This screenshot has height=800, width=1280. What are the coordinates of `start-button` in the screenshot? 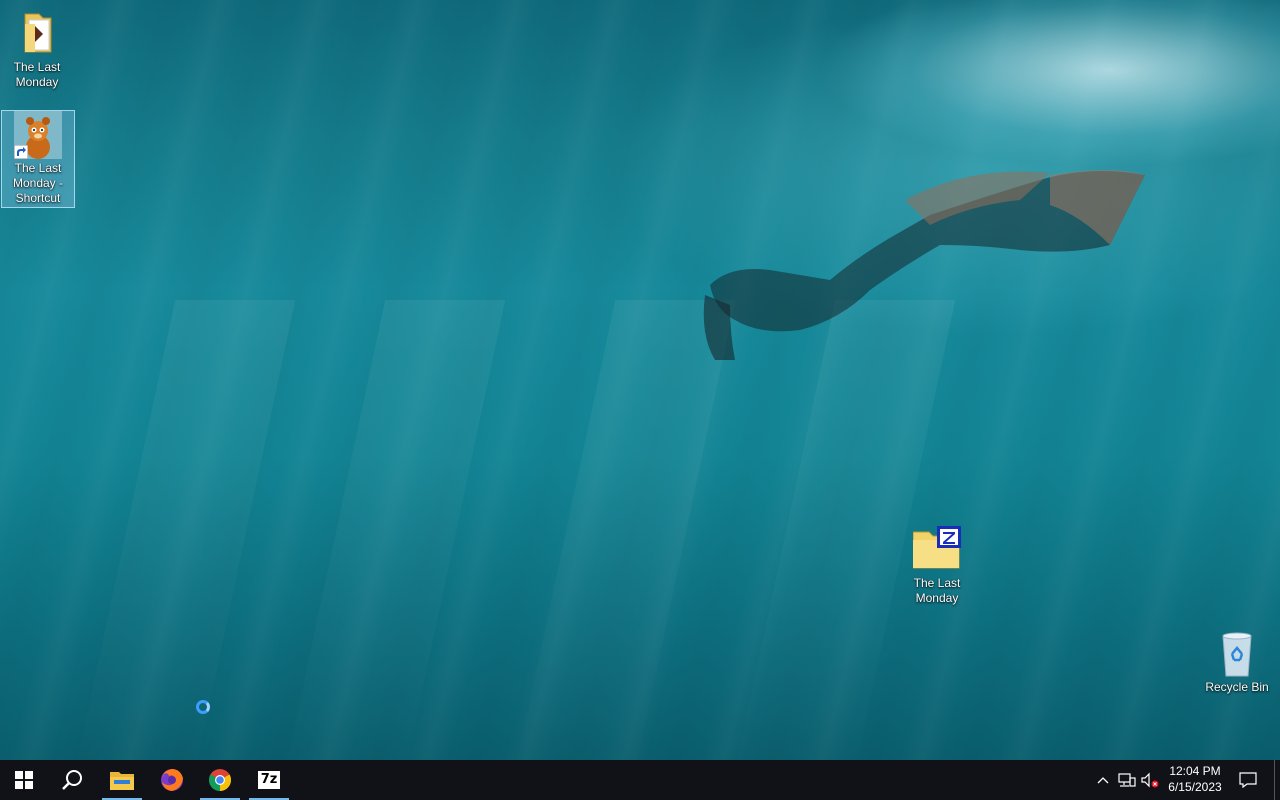 It's located at (24, 780).